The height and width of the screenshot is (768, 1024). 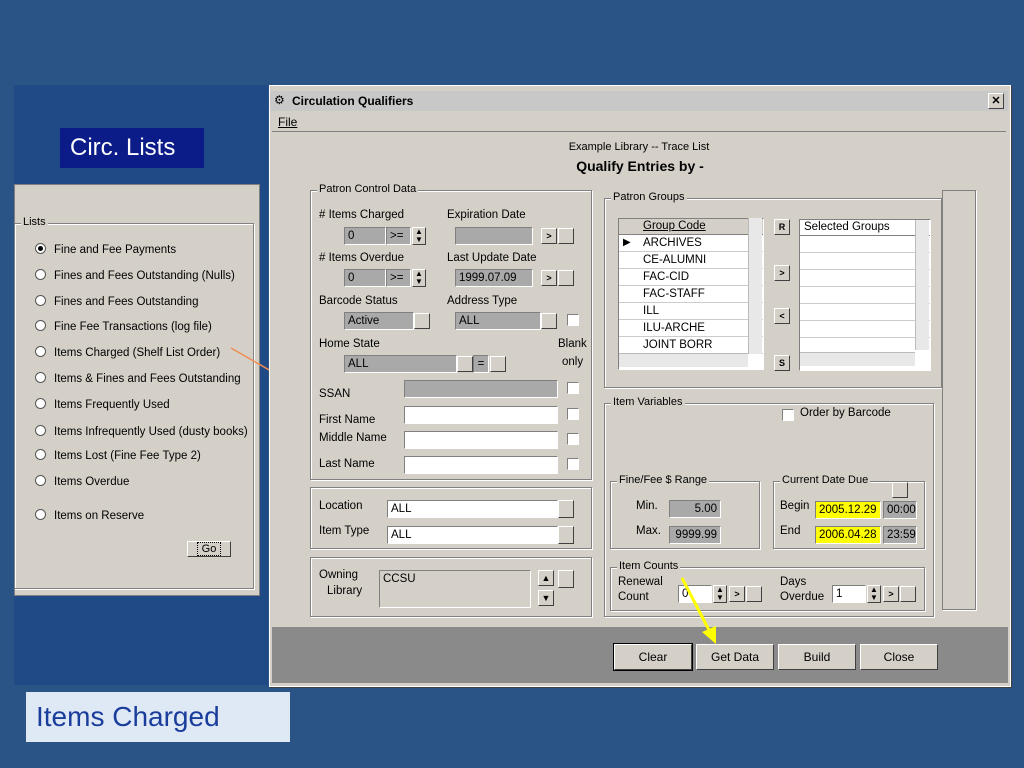 I want to click on menu-file: File, so click(x=287, y=122).